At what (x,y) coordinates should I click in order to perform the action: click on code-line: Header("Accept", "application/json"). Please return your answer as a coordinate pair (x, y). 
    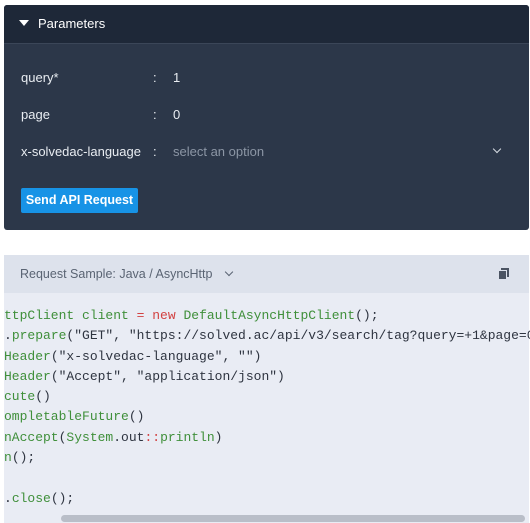
    Looking at the image, I should click on (144, 376).